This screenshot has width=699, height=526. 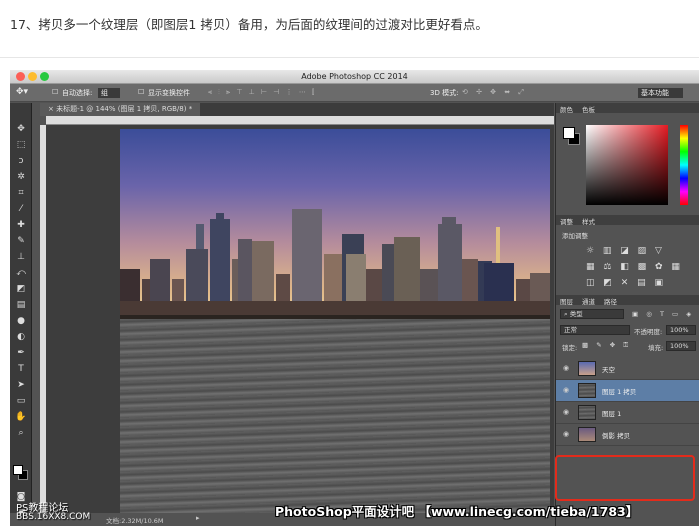 I want to click on layer-kind-filter: ⌕ 类型, so click(x=592, y=314).